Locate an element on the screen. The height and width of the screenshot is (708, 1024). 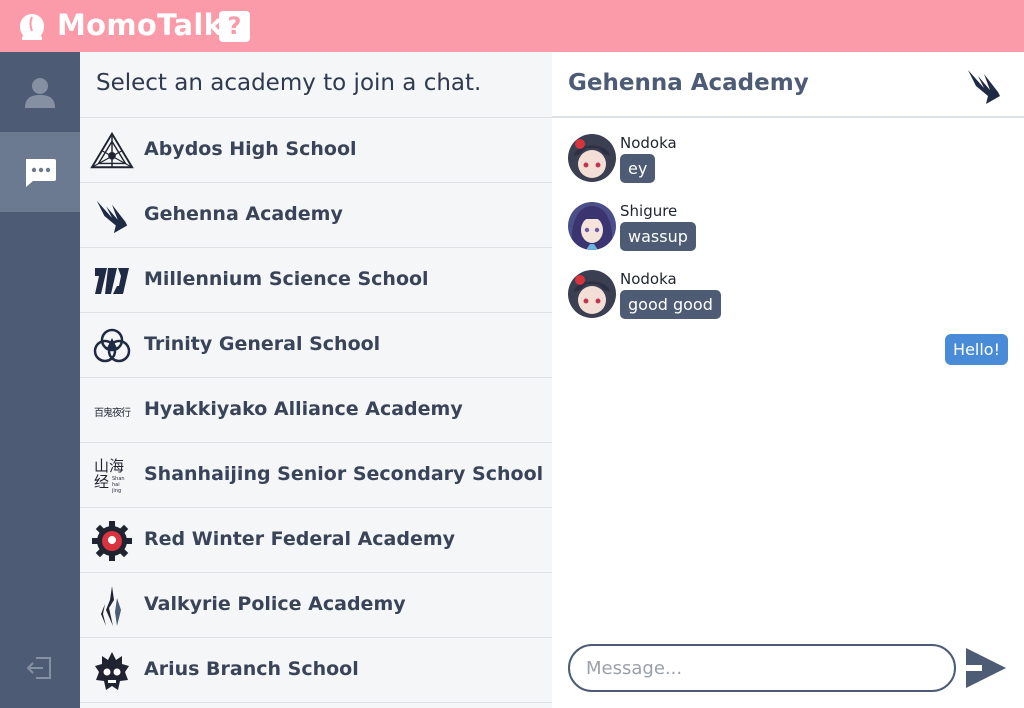
academy-item-hyakkiyako: 百鬼夜行 Hyakkiyako Alliance Academy is located at coordinates (316, 410).